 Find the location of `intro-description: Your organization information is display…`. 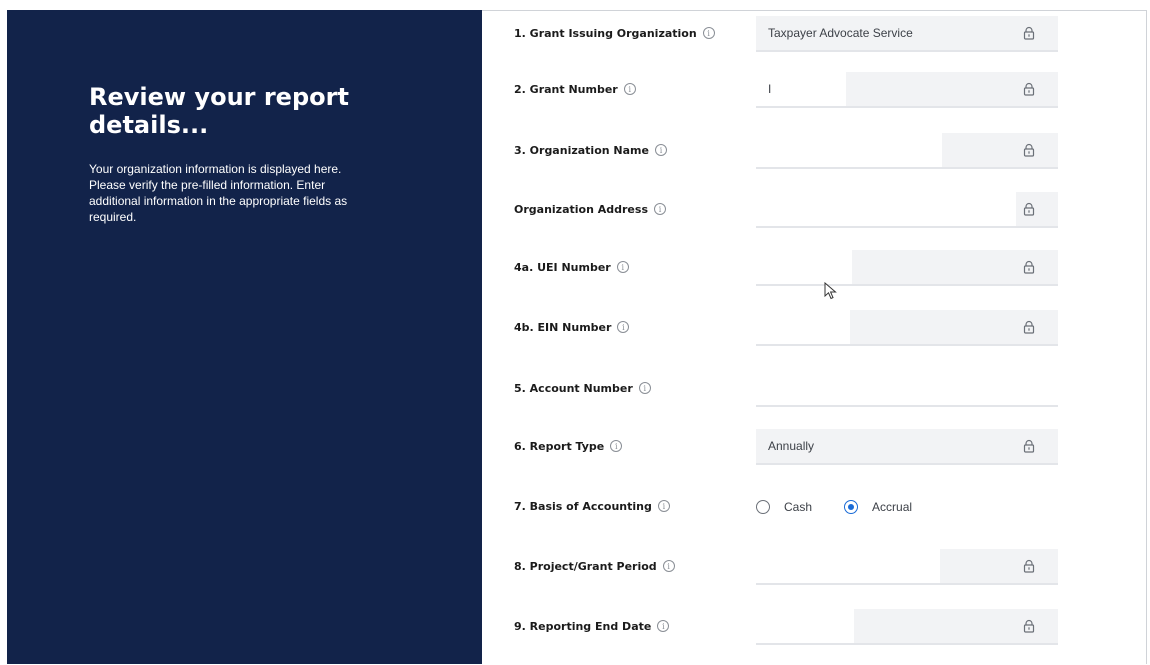

intro-description: Your organization information is display… is located at coordinates (218, 193).